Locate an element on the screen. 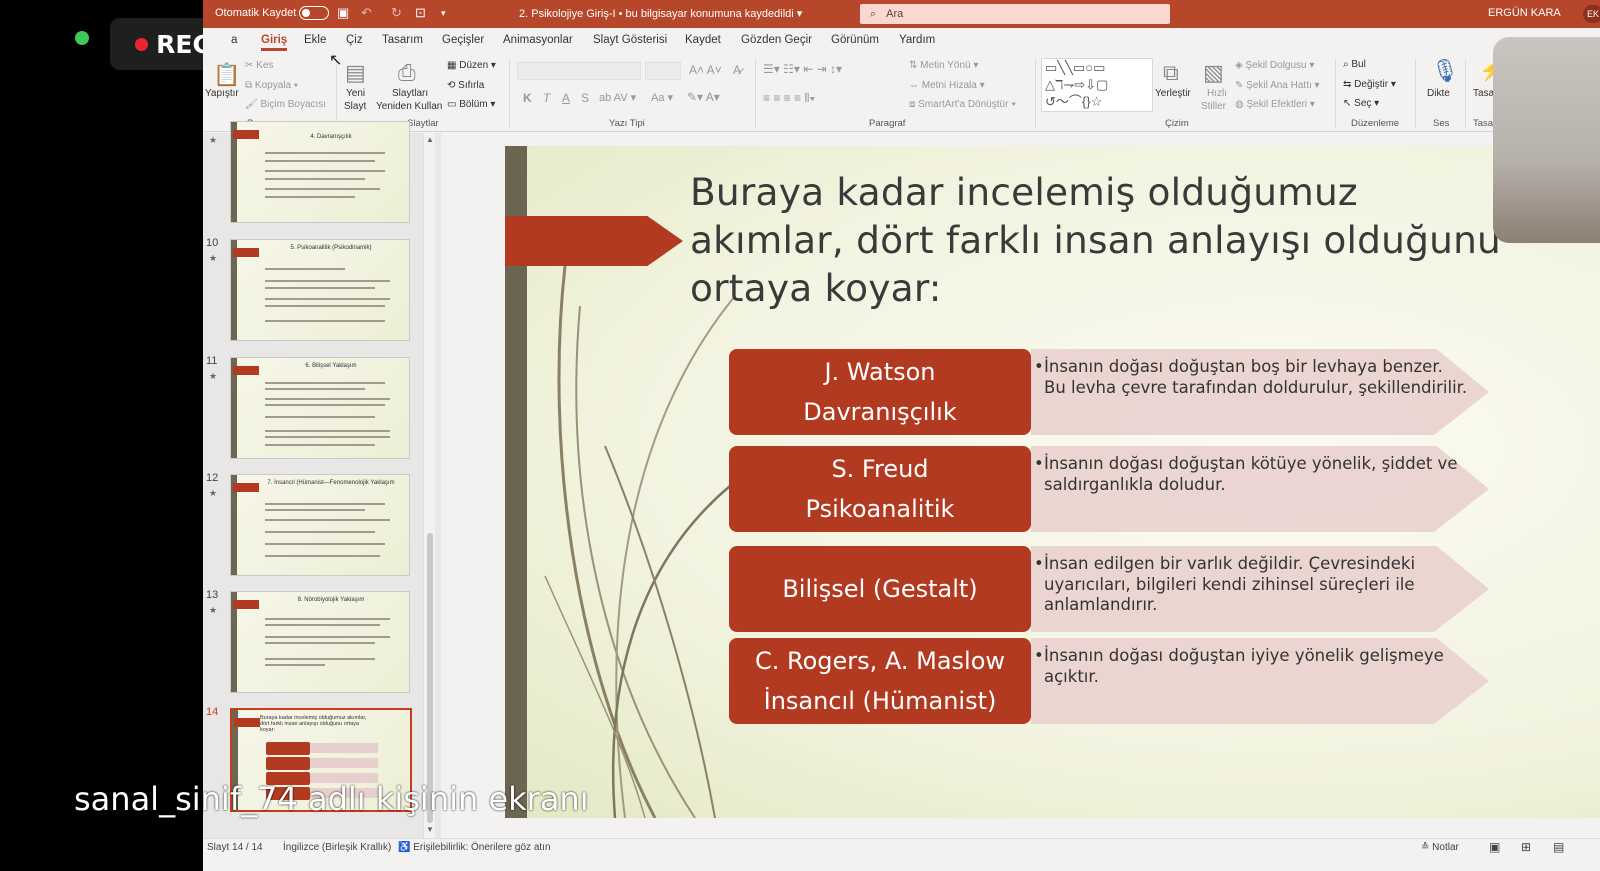 This screenshot has width=1600, height=871. reuse-slides-line1: Slaytları is located at coordinates (410, 93).